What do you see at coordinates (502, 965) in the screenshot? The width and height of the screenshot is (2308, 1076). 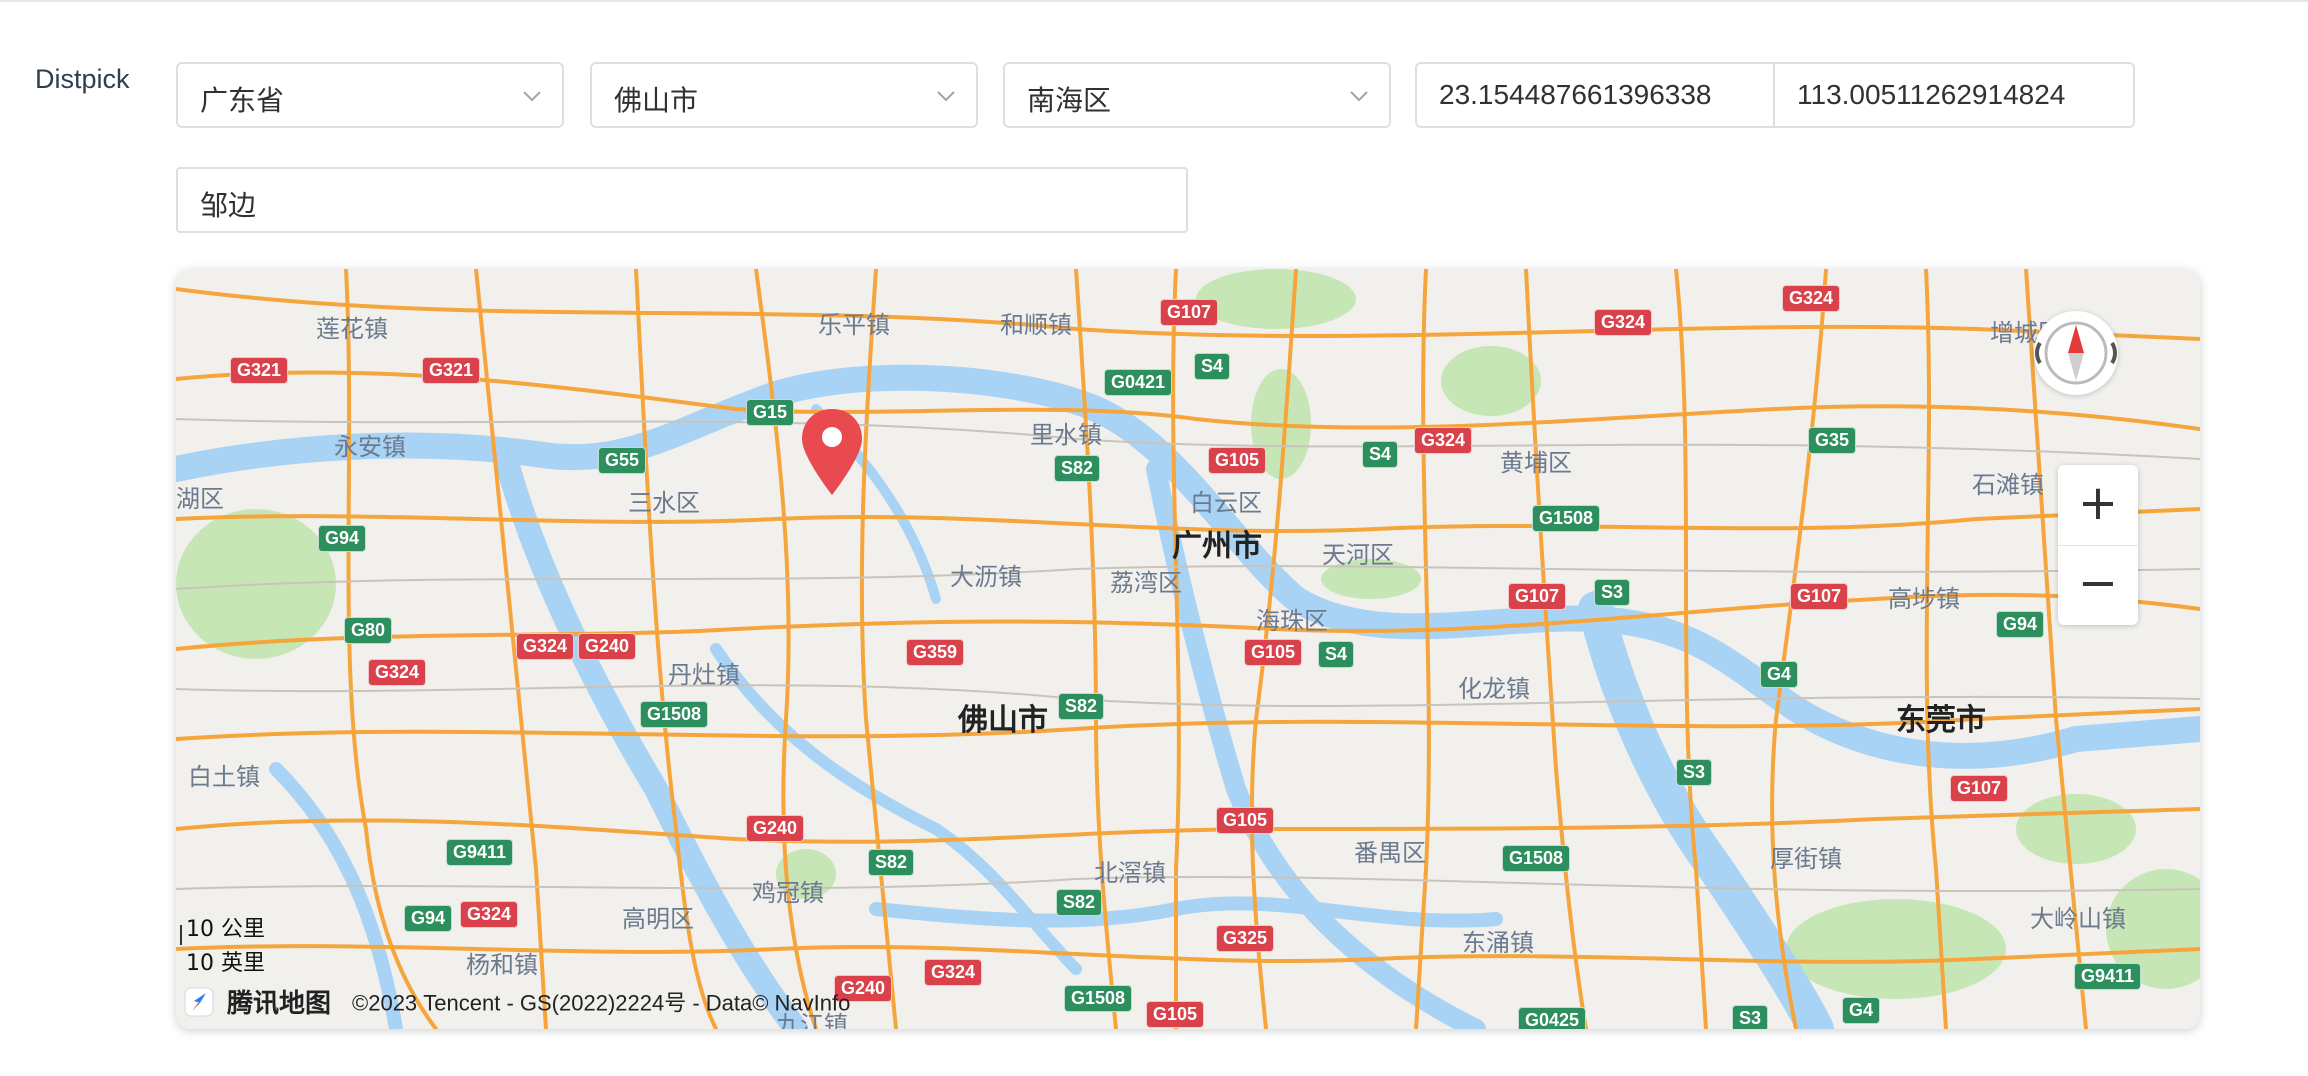 I see `place-label: 杨和镇` at bounding box center [502, 965].